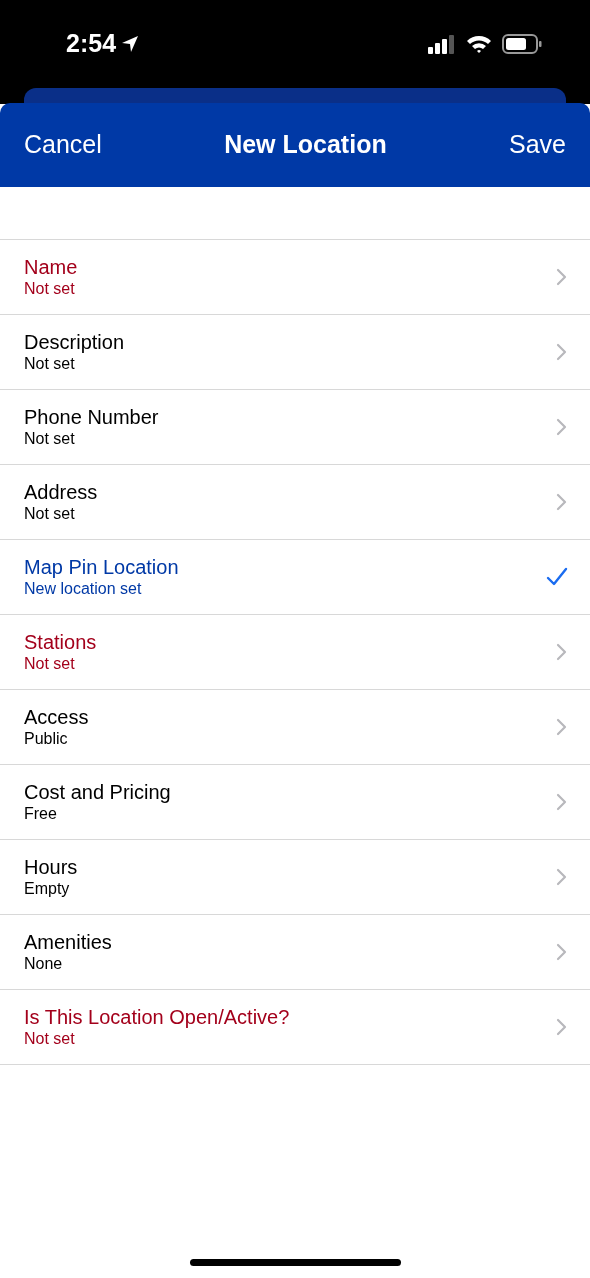  Describe the element at coordinates (130, 44) in the screenshot. I see `location-arrow-icon` at that location.